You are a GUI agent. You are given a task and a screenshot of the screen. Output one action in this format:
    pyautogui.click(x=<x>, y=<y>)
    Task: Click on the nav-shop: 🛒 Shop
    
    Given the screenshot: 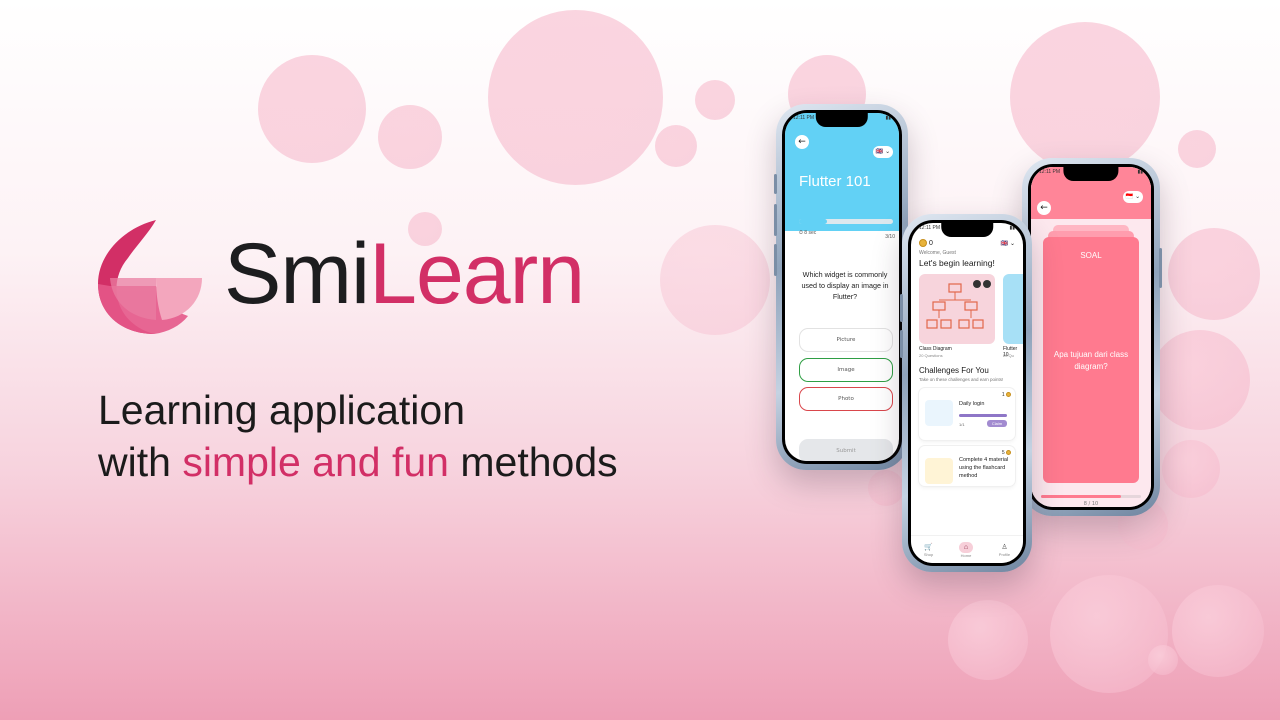 What is the action you would take?
    pyautogui.click(x=928, y=550)
    